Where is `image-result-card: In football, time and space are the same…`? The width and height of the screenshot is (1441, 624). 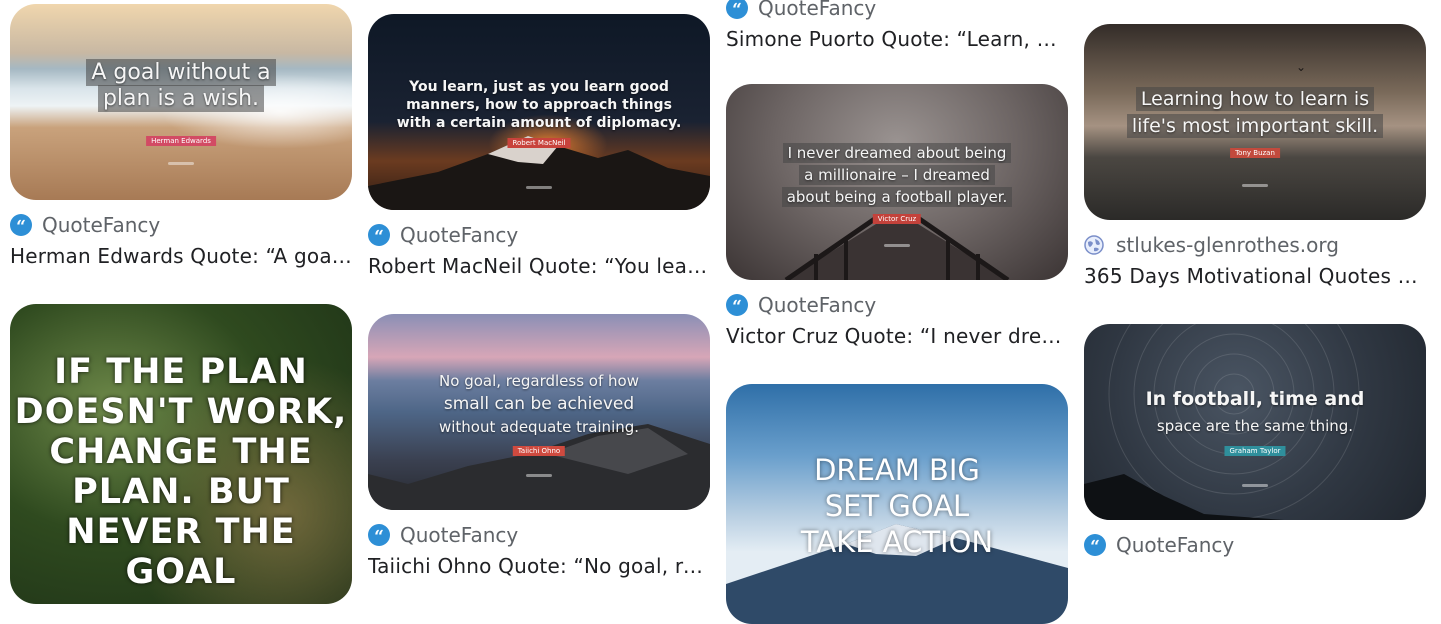 image-result-card: In football, time and space are the same… is located at coordinates (1255, 440).